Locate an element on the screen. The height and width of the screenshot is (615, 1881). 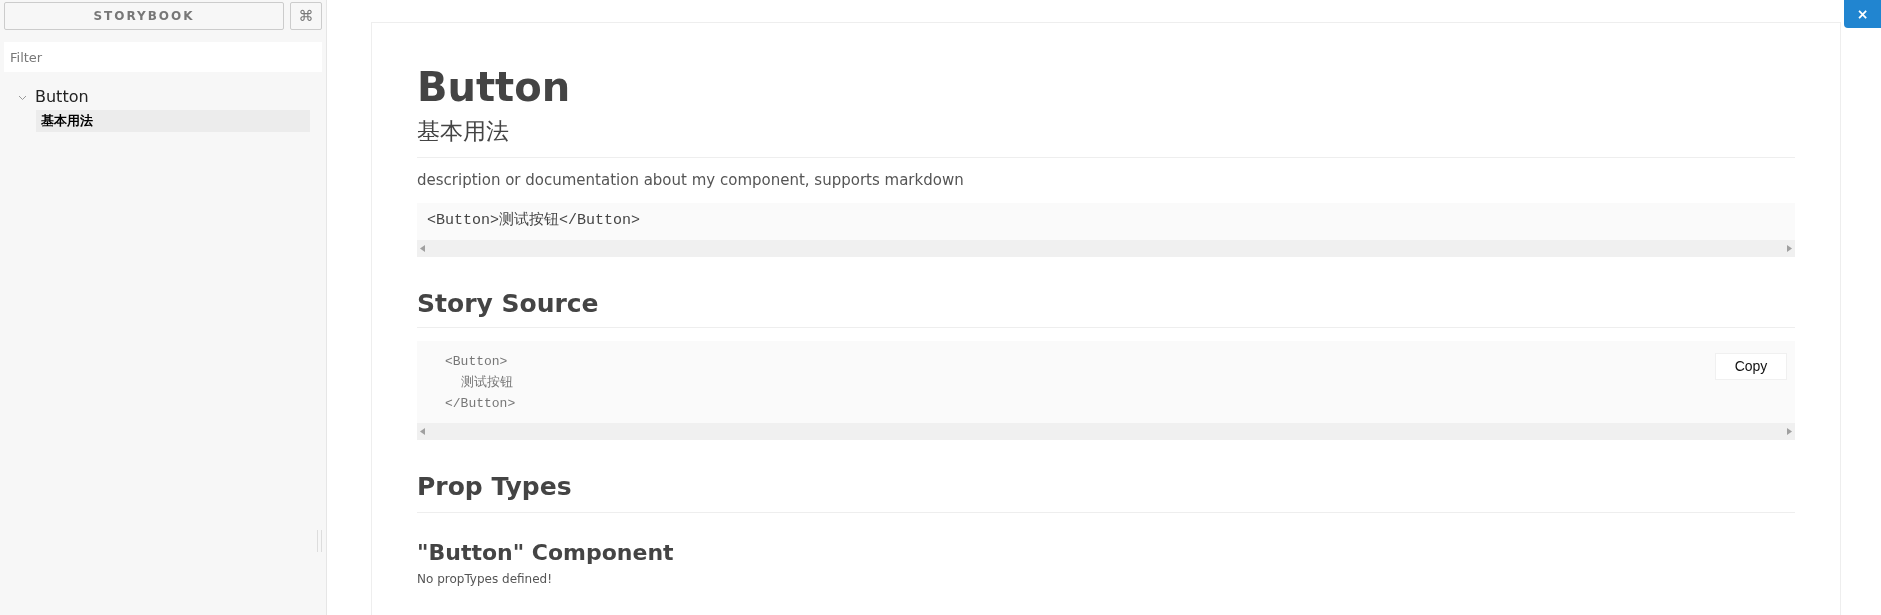
shortcuts-button: ⌘ is located at coordinates (306, 16).